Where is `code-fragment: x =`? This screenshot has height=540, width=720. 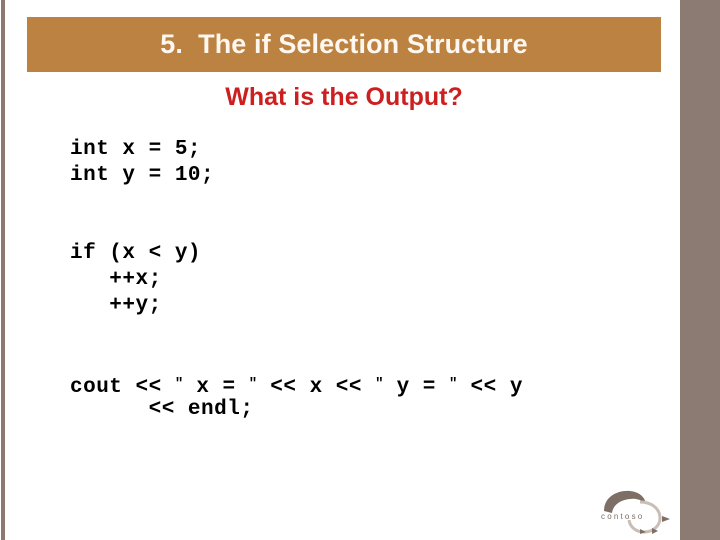
code-fragment: x = is located at coordinates (216, 387).